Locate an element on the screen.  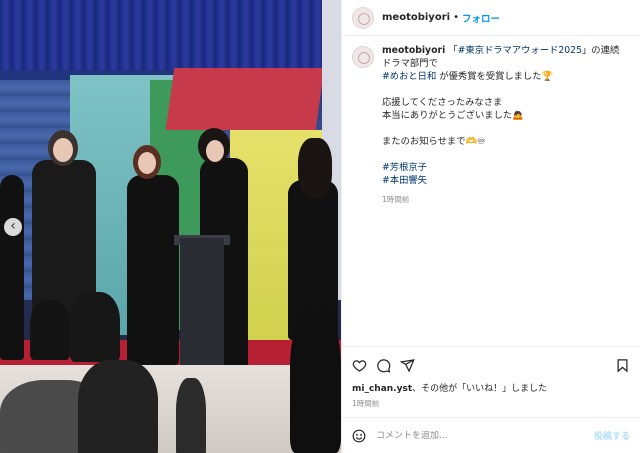
add-comment-bar: 投稿する is located at coordinates (491, 435).